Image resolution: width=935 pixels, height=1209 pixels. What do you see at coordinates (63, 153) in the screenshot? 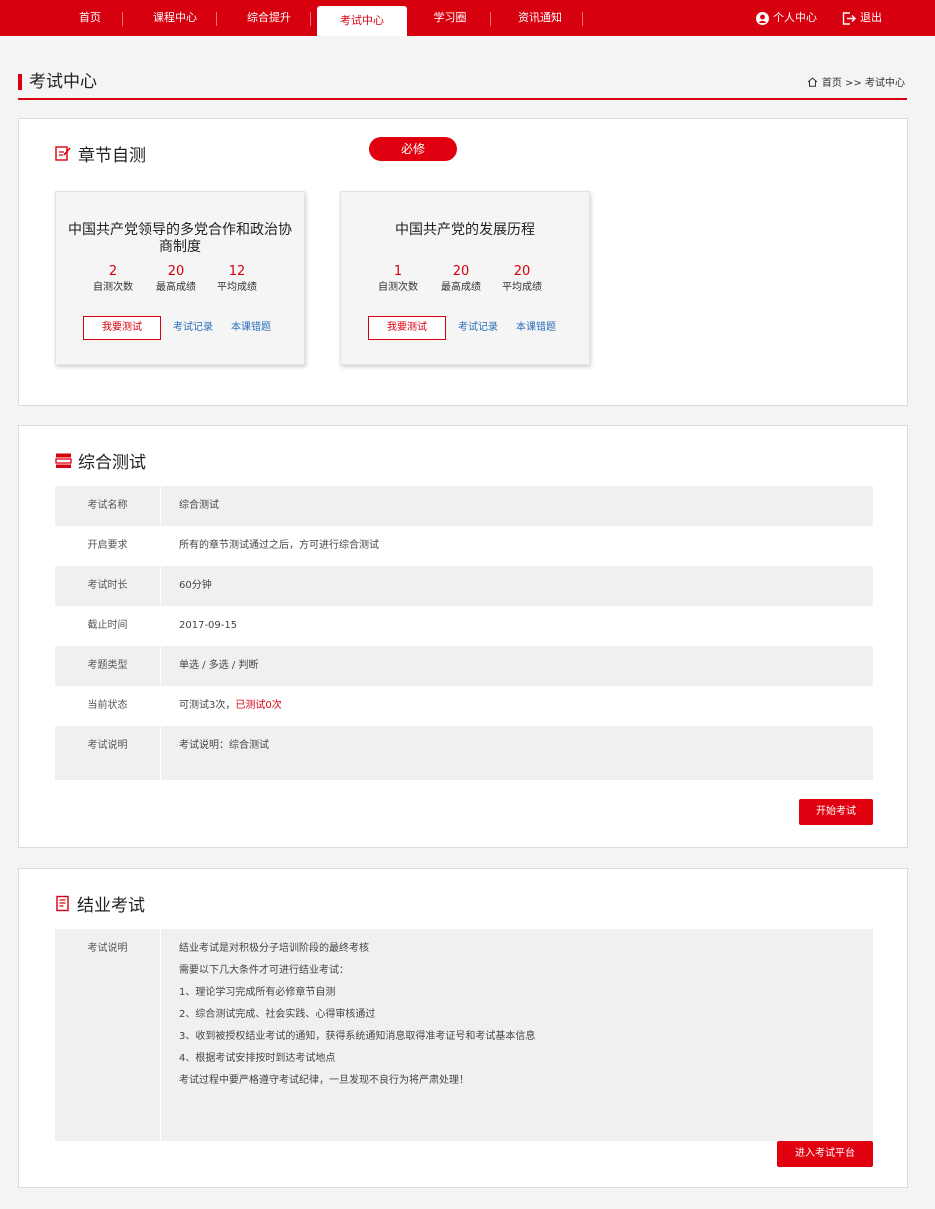
I see `edit-note-icon` at bounding box center [63, 153].